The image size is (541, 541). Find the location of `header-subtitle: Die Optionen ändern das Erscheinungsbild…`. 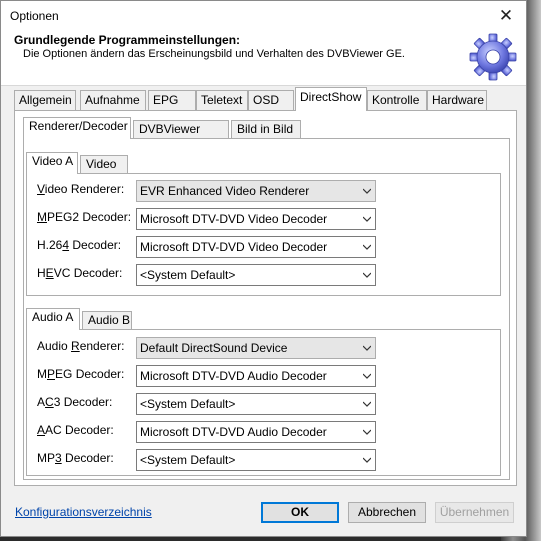

header-subtitle: Die Optionen ändern das Erscheinungsbild… is located at coordinates (214, 54).